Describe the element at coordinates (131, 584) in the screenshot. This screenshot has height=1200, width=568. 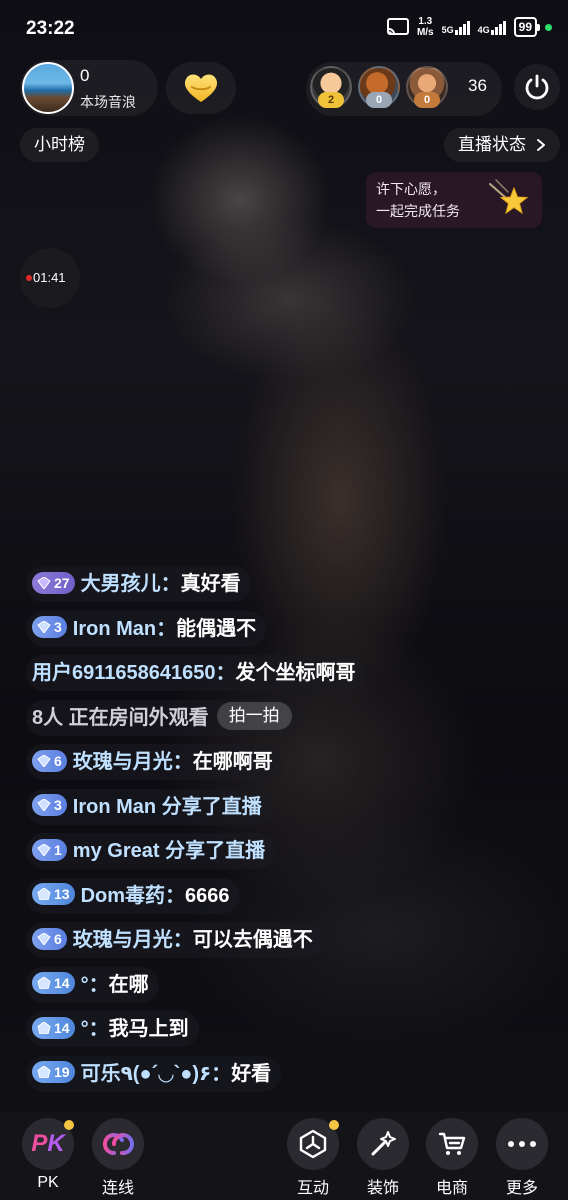
I see `chat-username: 大男孩儿：` at that location.